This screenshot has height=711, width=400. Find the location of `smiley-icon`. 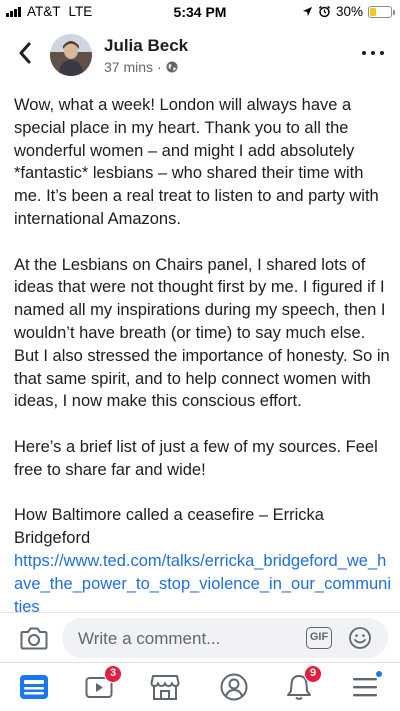

smiley-icon is located at coordinates (360, 638).